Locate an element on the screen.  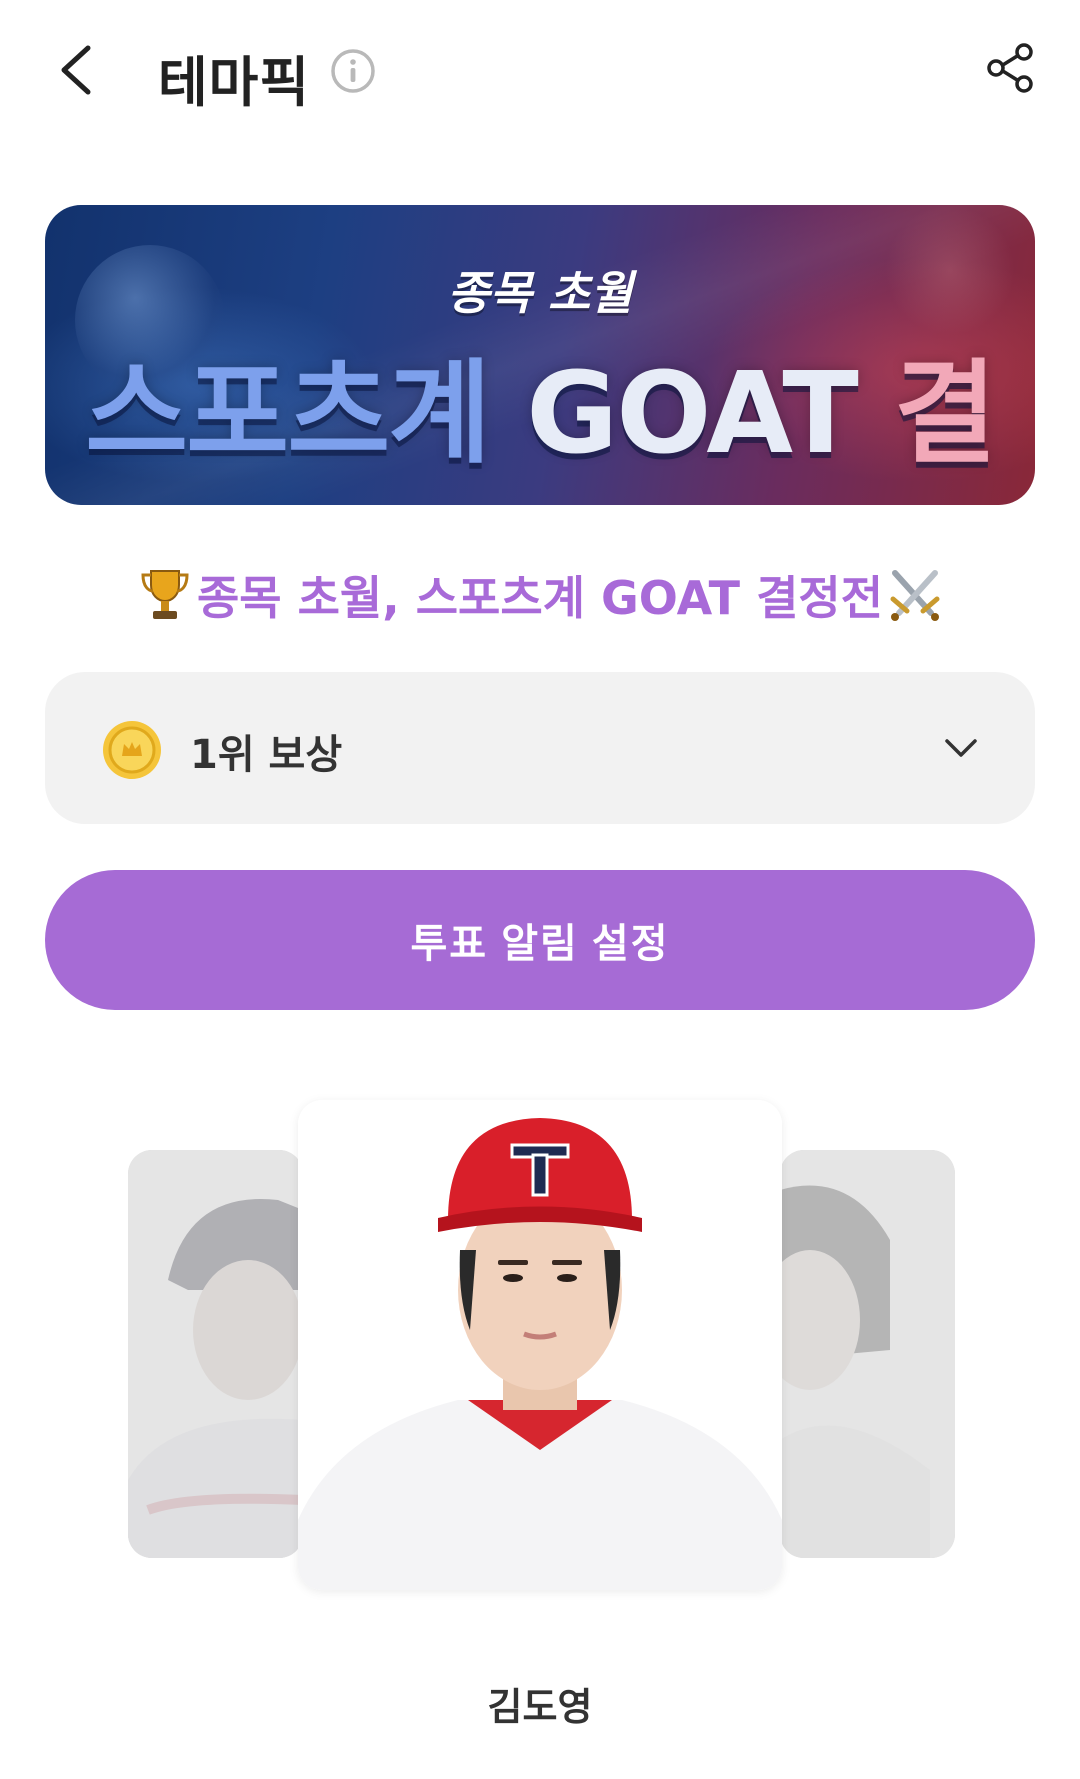
coin-icon is located at coordinates (132, 750).